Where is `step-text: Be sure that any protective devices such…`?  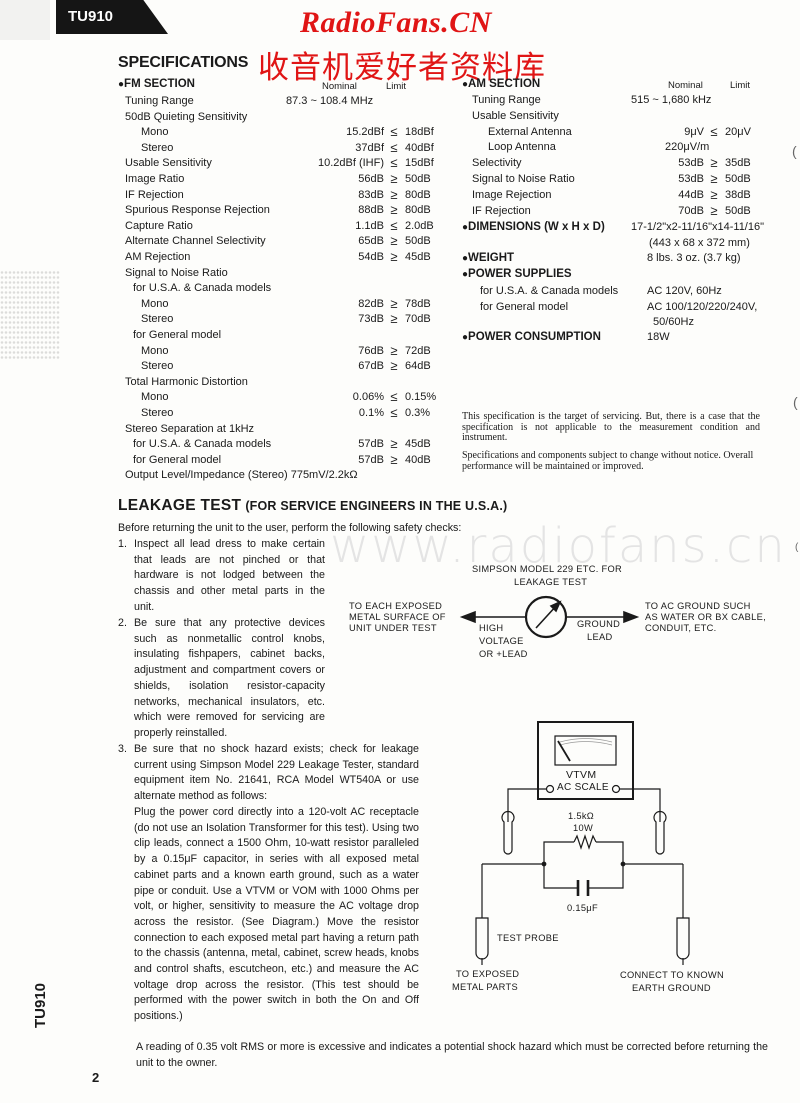
step-text: Be sure that any protective devices such… is located at coordinates (229, 678).